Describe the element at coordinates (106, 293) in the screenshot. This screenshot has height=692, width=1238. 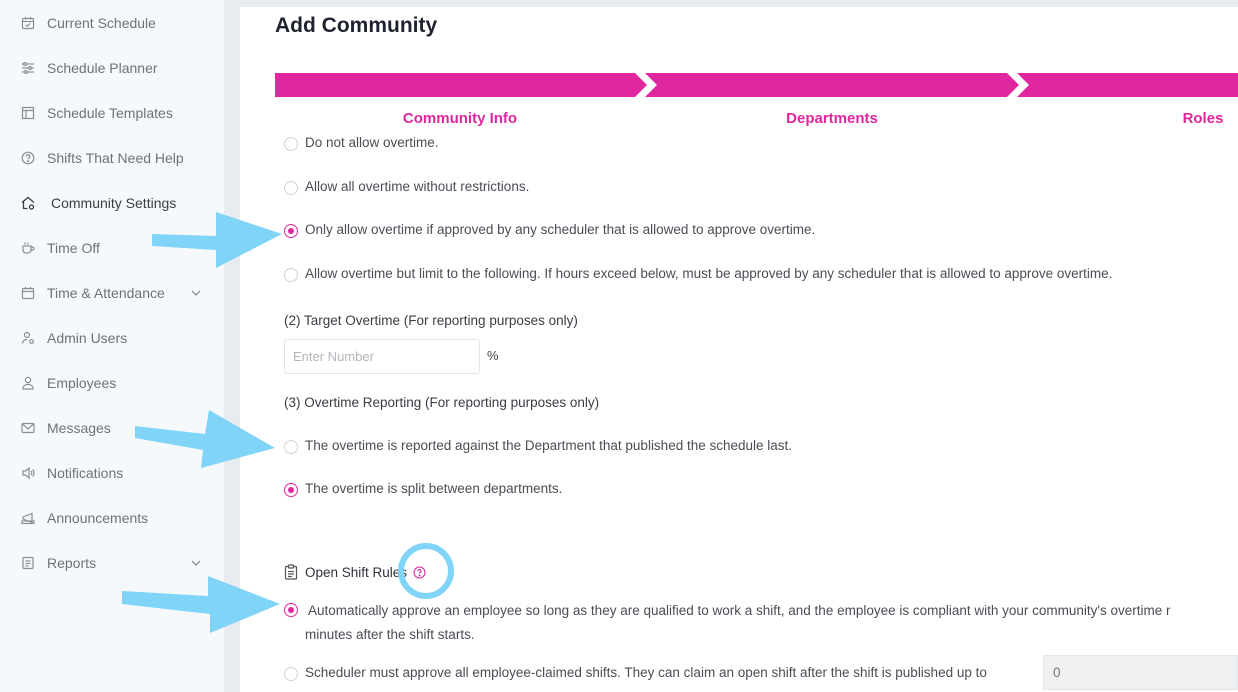
I see `sidebar-item-label: Time & Attendance` at that location.